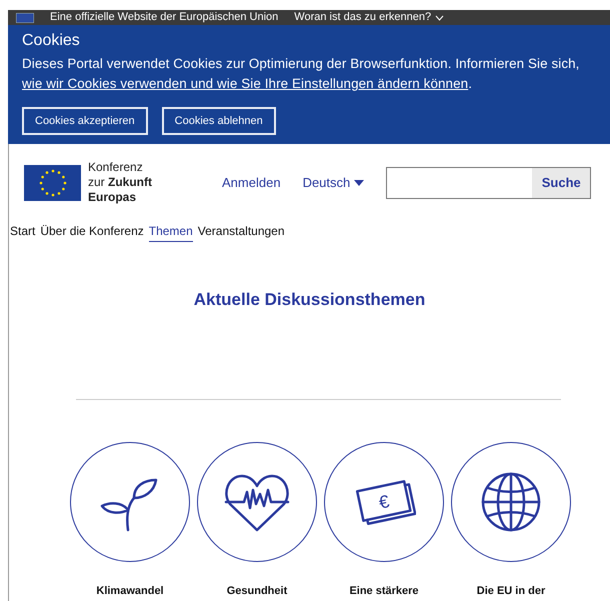  What do you see at coordinates (23, 232) in the screenshot?
I see `nav-tab: Start` at bounding box center [23, 232].